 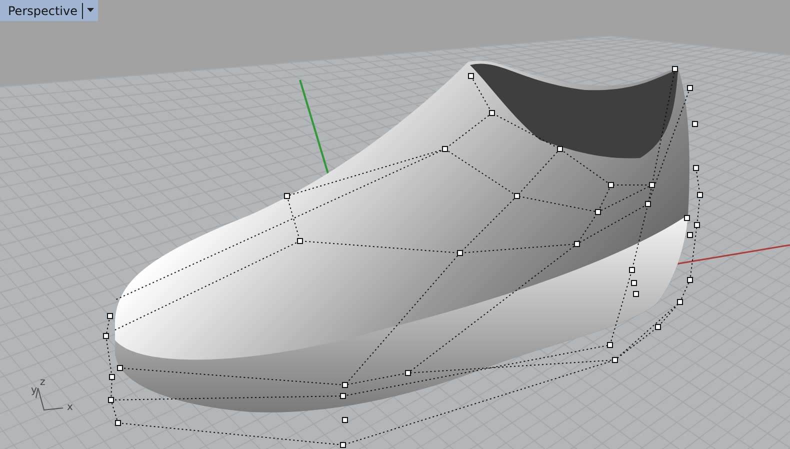 I want to click on viewport-tab: Perspective, so click(x=49, y=10).